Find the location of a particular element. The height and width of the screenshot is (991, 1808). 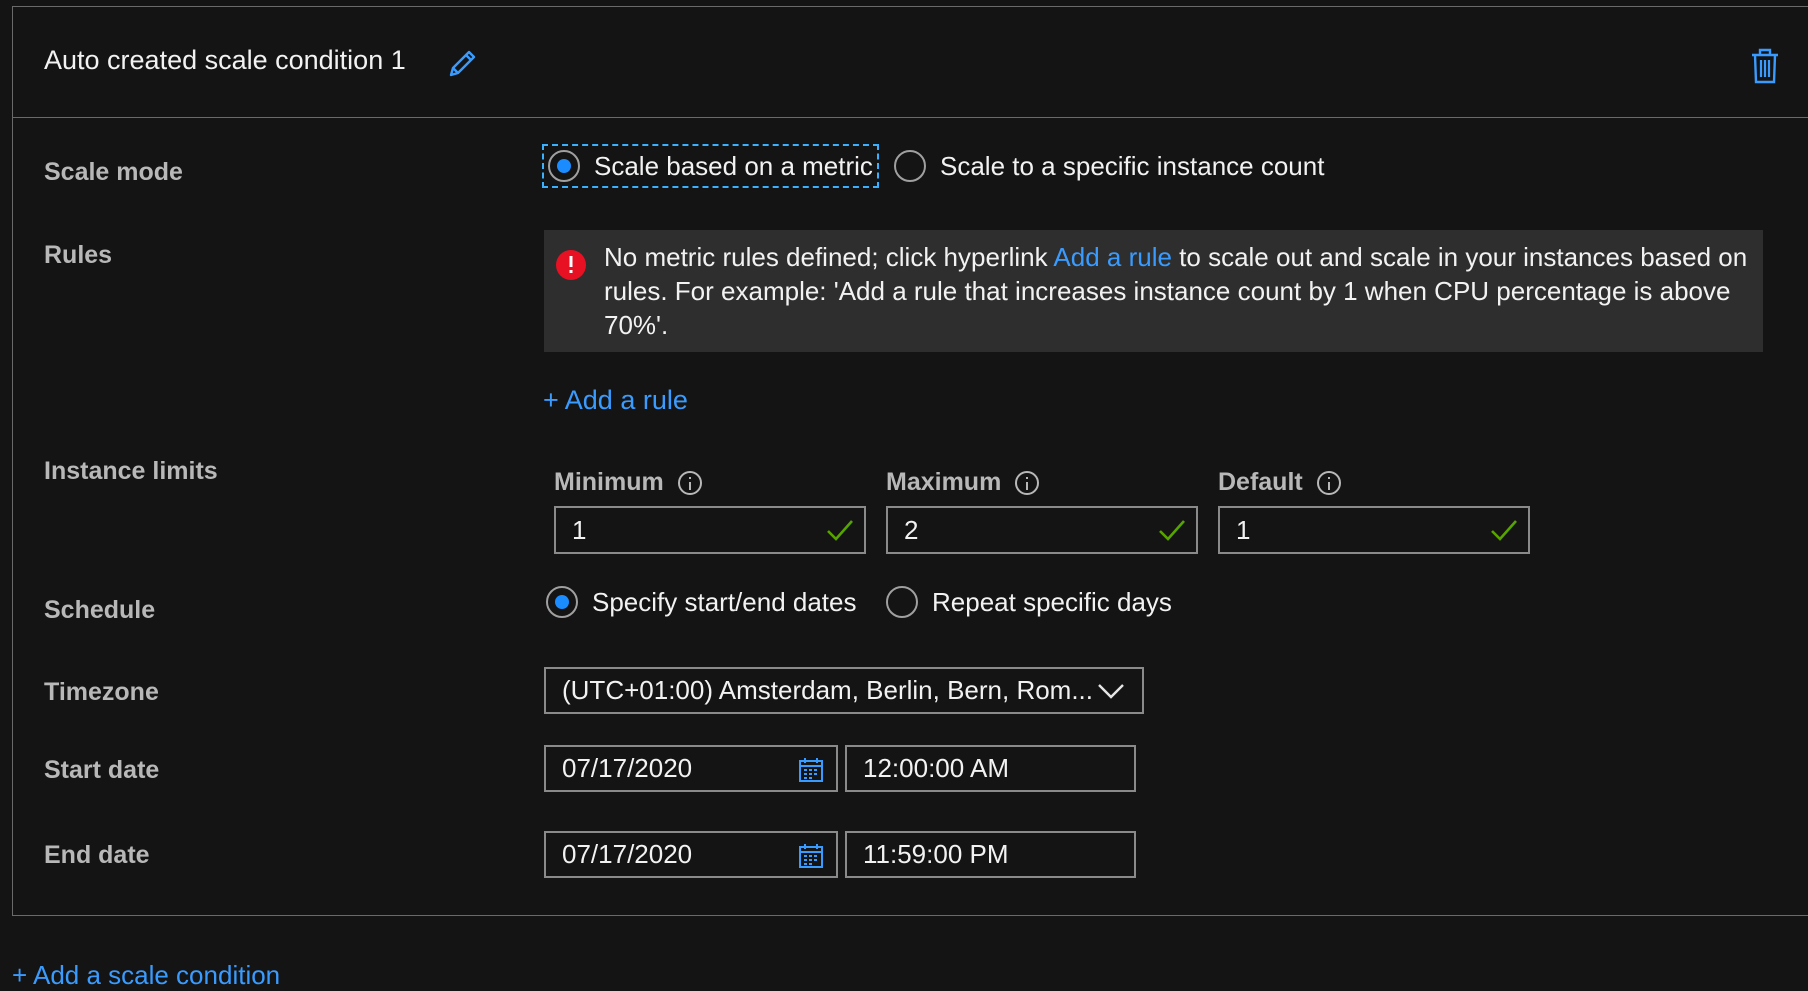

radio-scale-metric: Scale based on a metric is located at coordinates (710, 166).